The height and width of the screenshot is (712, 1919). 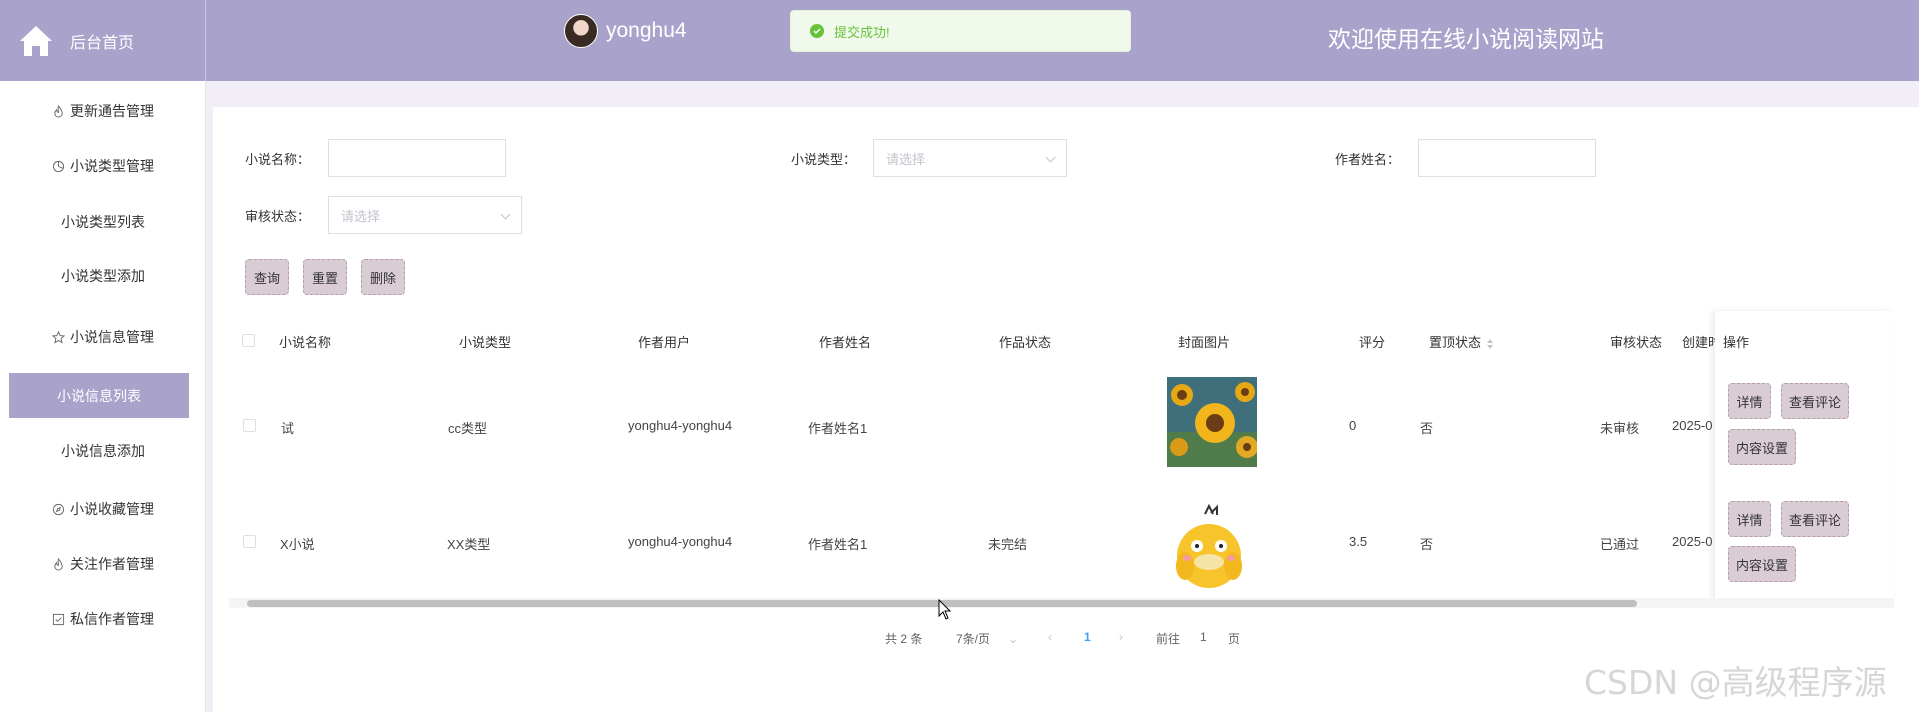 I want to click on compass-icon, so click(x=58, y=509).